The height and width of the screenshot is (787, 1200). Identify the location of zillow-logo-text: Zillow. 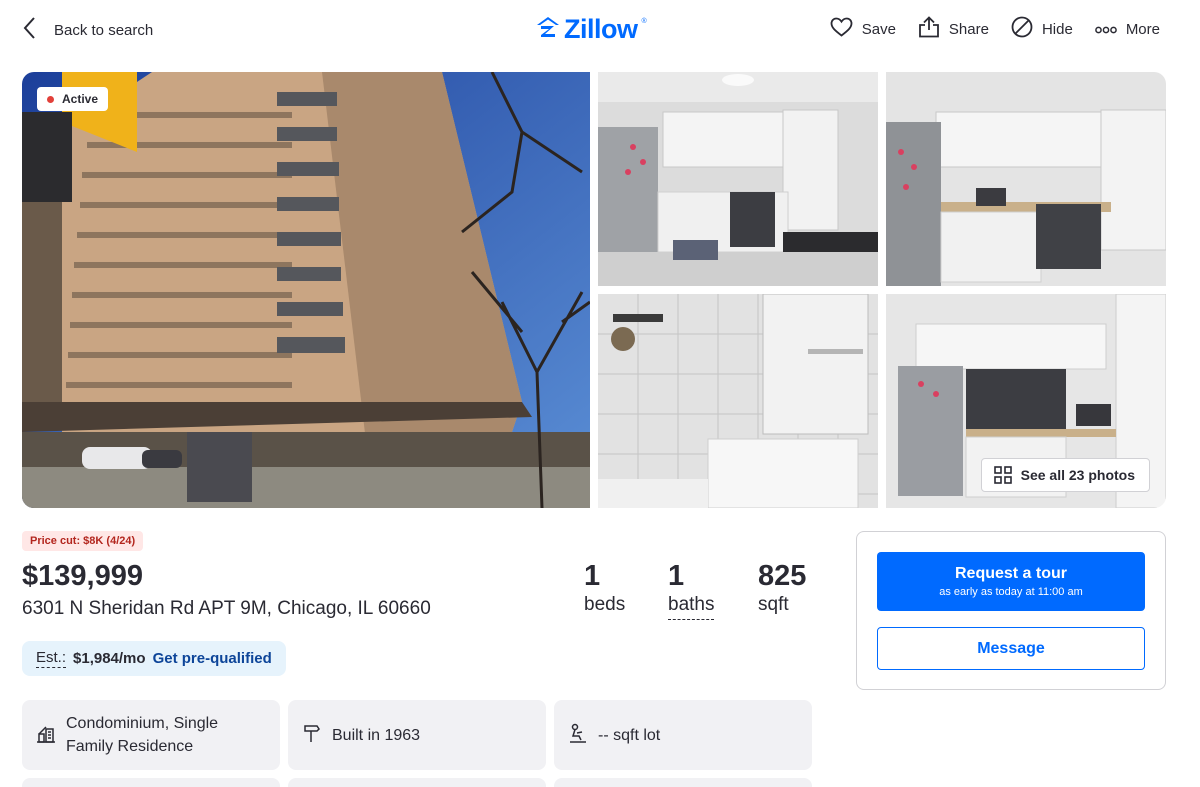
(601, 29).